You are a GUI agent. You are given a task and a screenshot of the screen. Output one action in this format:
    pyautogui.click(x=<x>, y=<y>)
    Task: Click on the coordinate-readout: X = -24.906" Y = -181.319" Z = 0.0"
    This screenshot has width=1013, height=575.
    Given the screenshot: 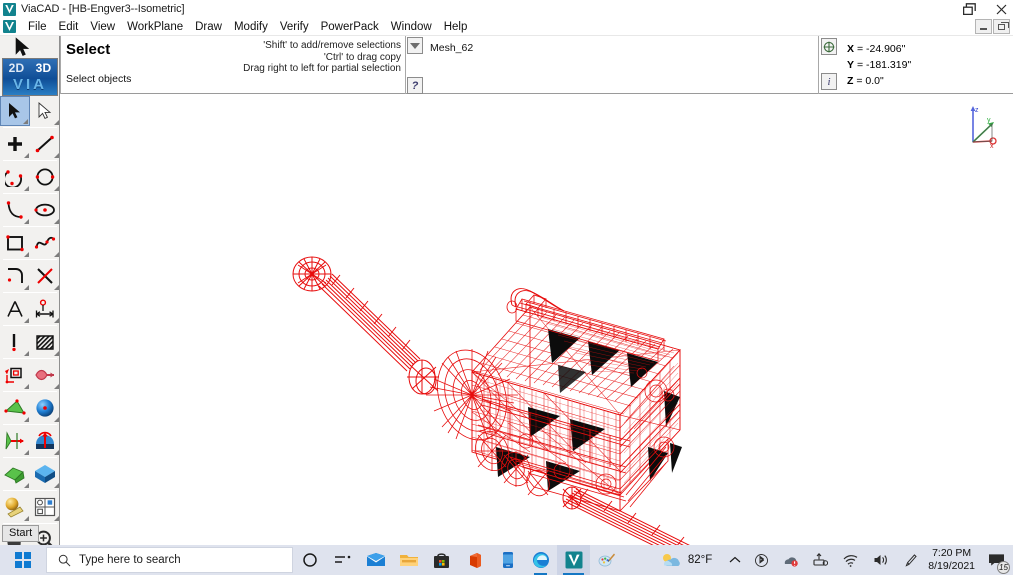 What is the action you would take?
    pyautogui.click(x=879, y=65)
    